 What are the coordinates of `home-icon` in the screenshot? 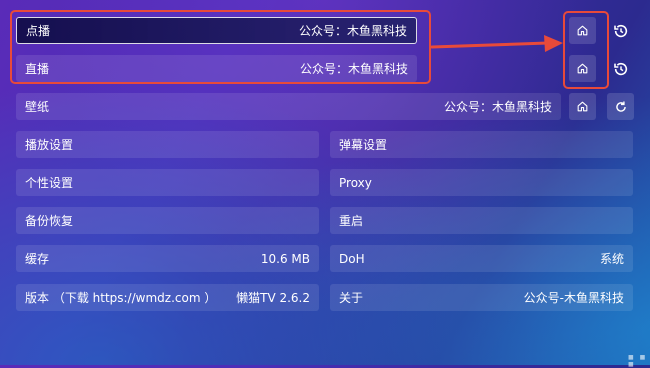 It's located at (582, 106).